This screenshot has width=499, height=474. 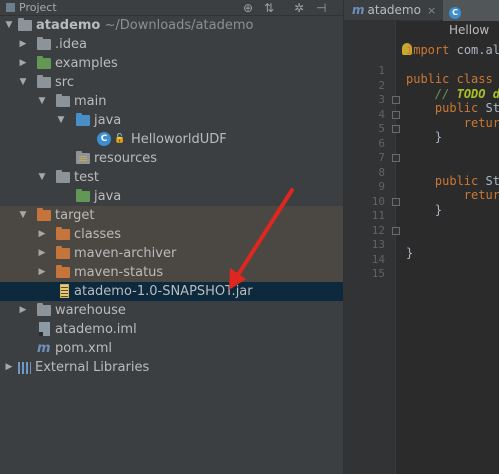 I want to click on maven-file-icon: m, so click(x=44, y=348).